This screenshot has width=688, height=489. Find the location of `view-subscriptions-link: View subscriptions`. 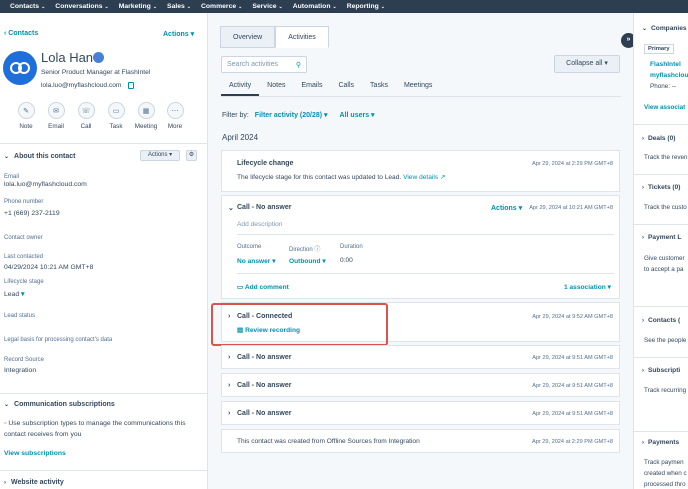

view-subscriptions-link: View subscriptions is located at coordinates (35, 453).